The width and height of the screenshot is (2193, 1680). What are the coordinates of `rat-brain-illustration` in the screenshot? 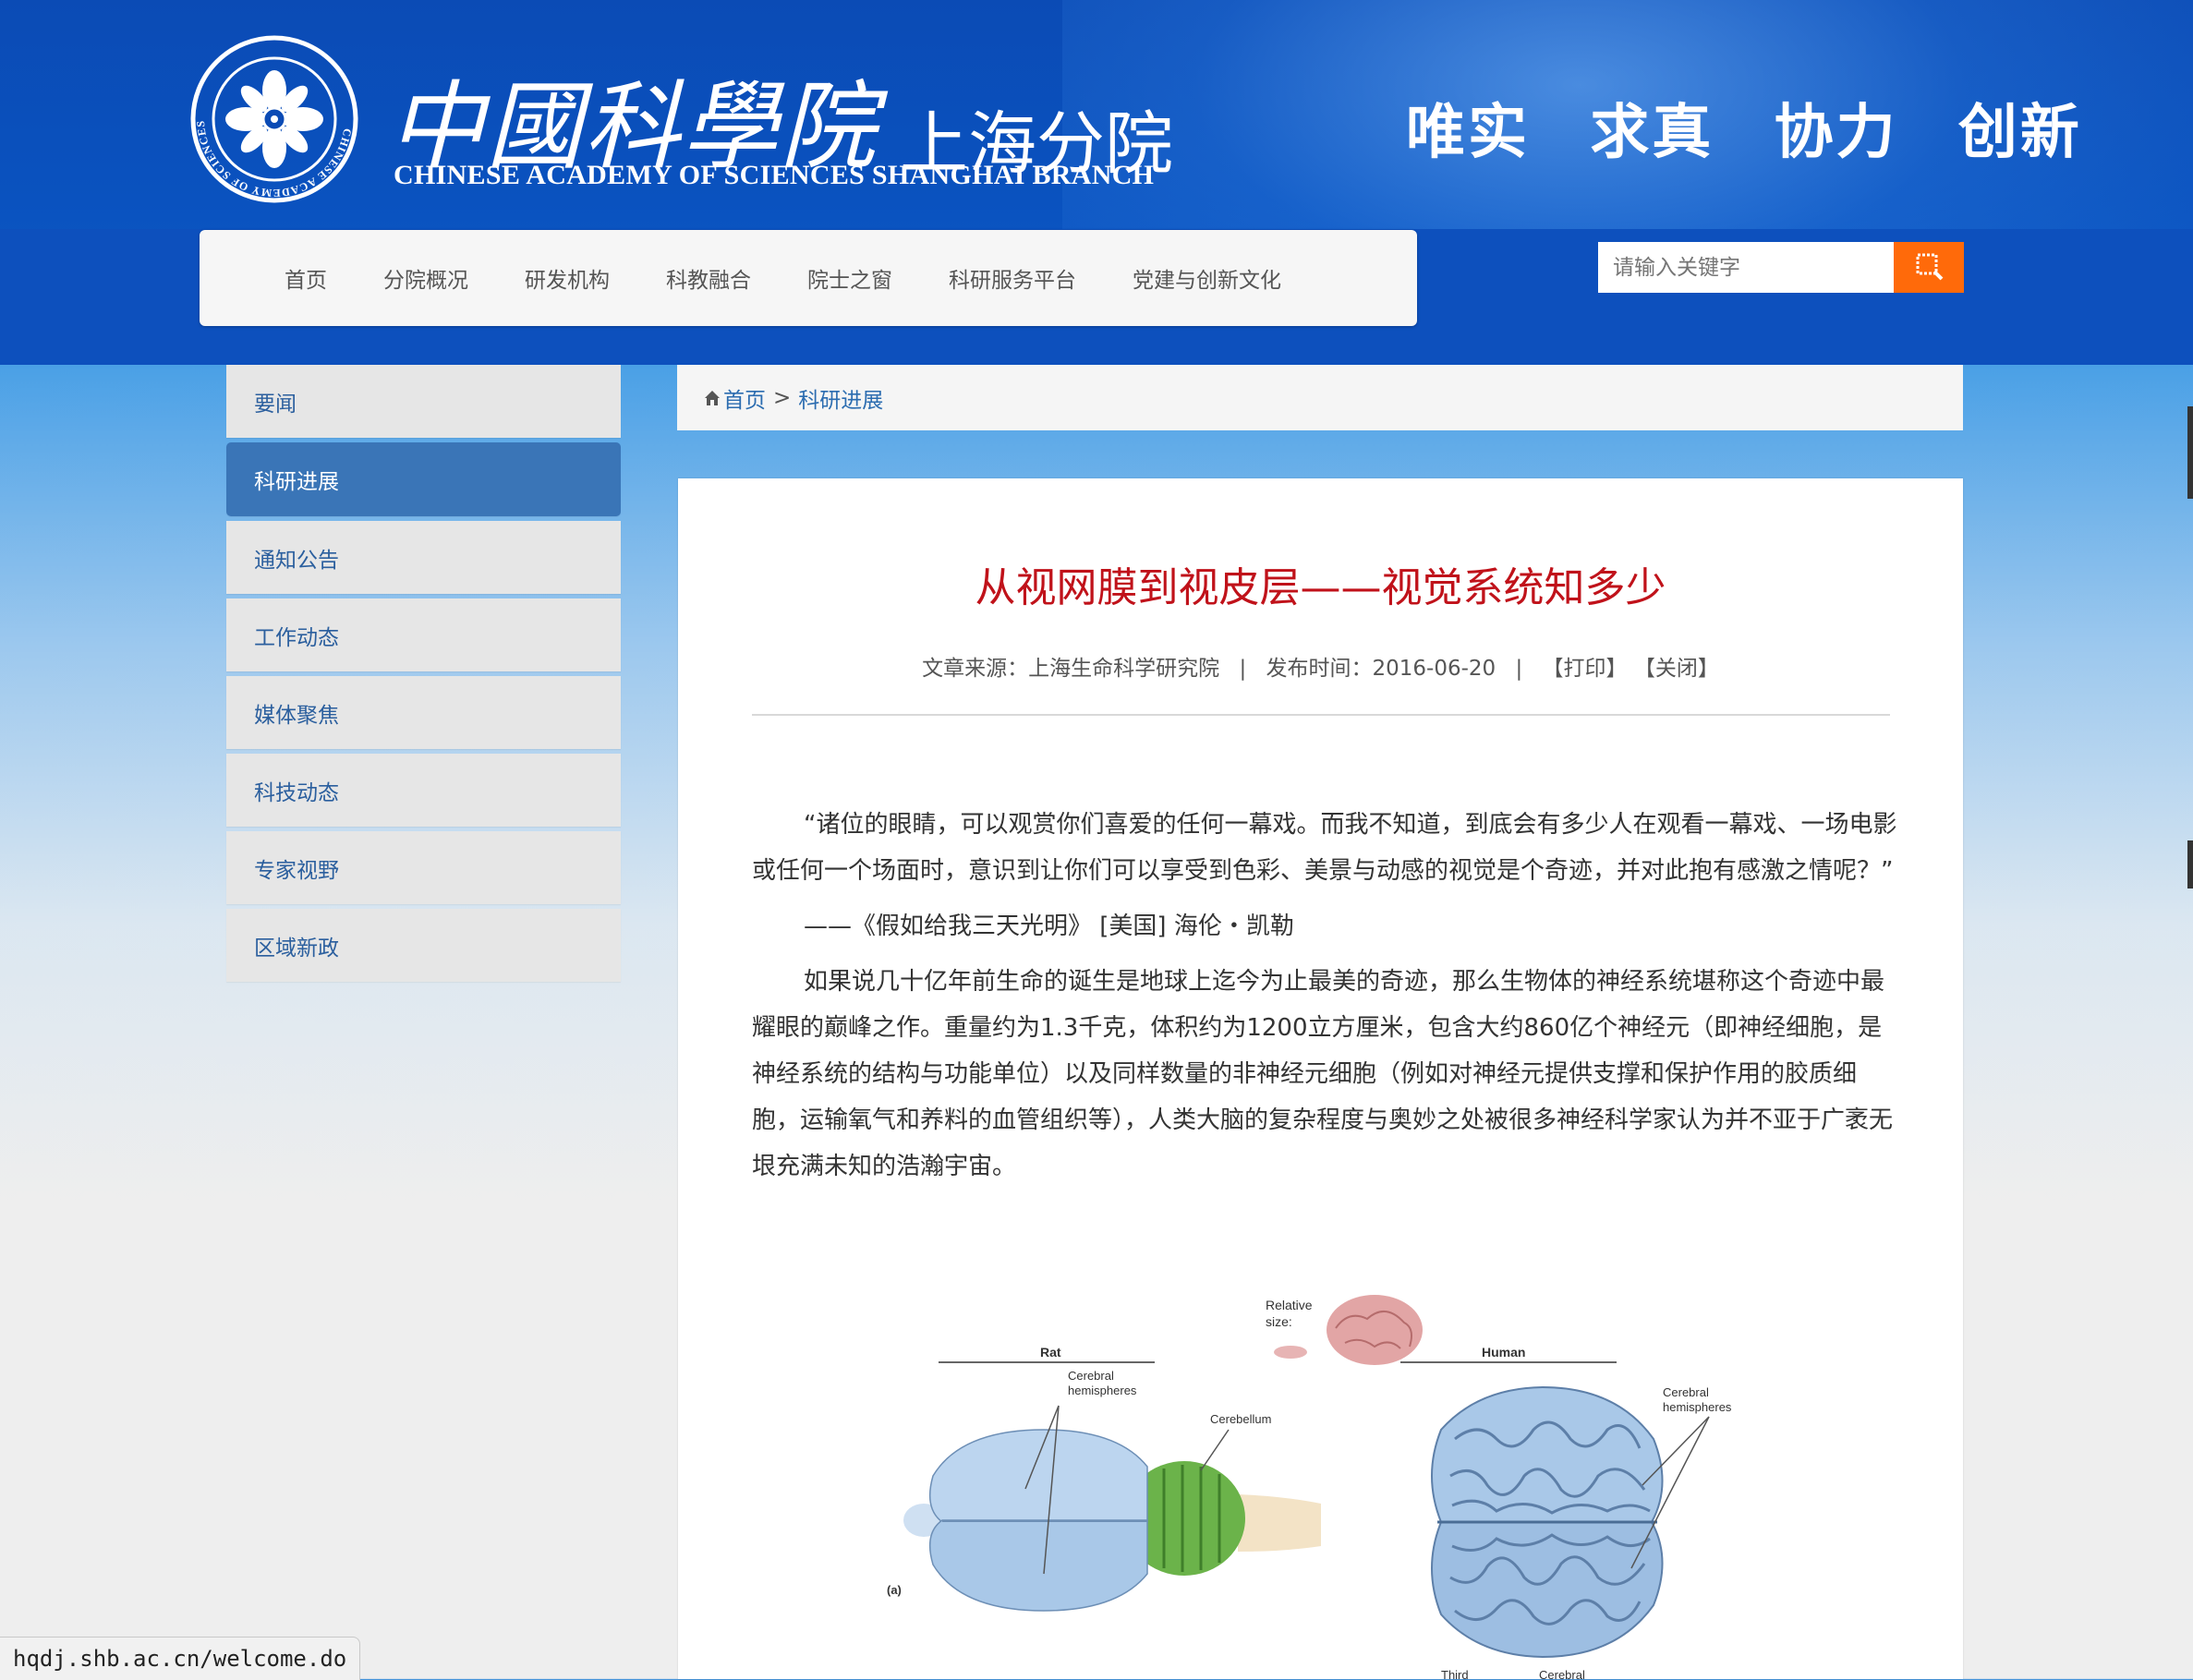 It's located at (1112, 1508).